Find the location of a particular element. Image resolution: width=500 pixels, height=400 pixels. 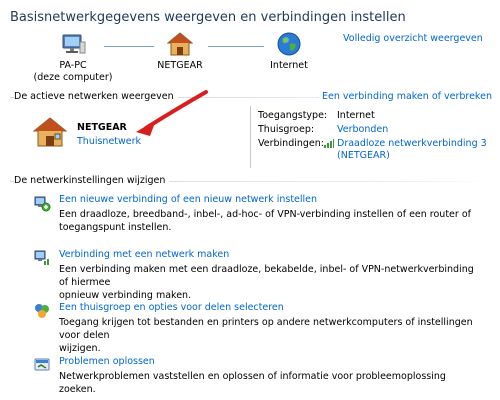

internet-label: Internet is located at coordinates (289, 65).